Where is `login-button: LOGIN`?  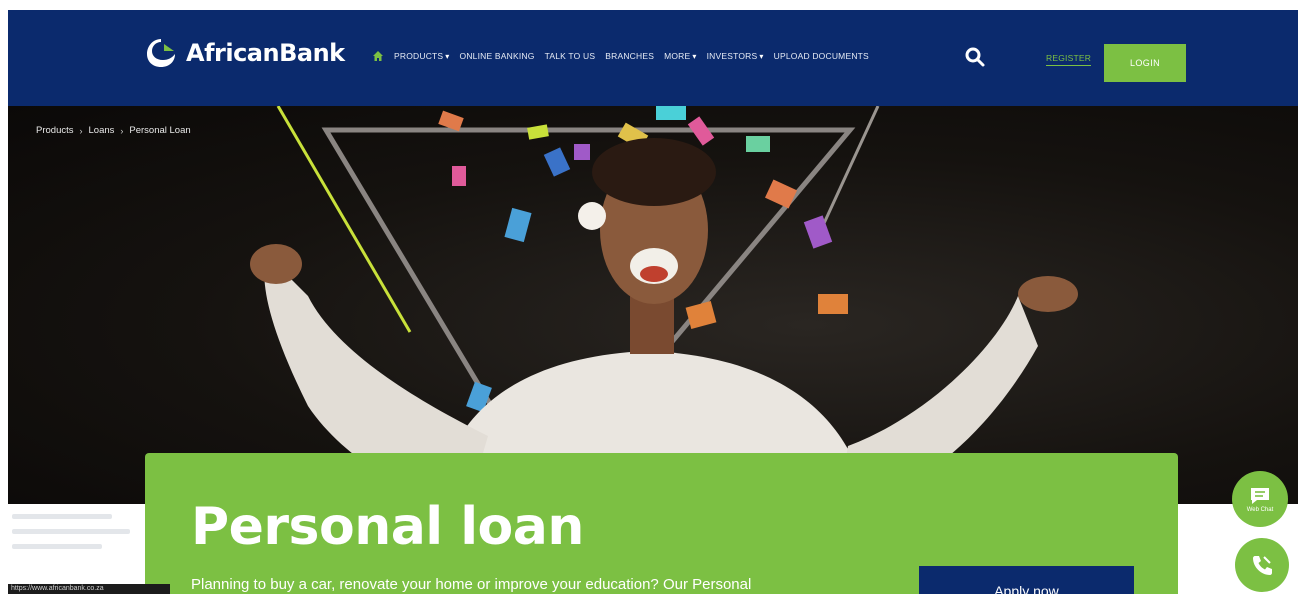 login-button: LOGIN is located at coordinates (1145, 63).